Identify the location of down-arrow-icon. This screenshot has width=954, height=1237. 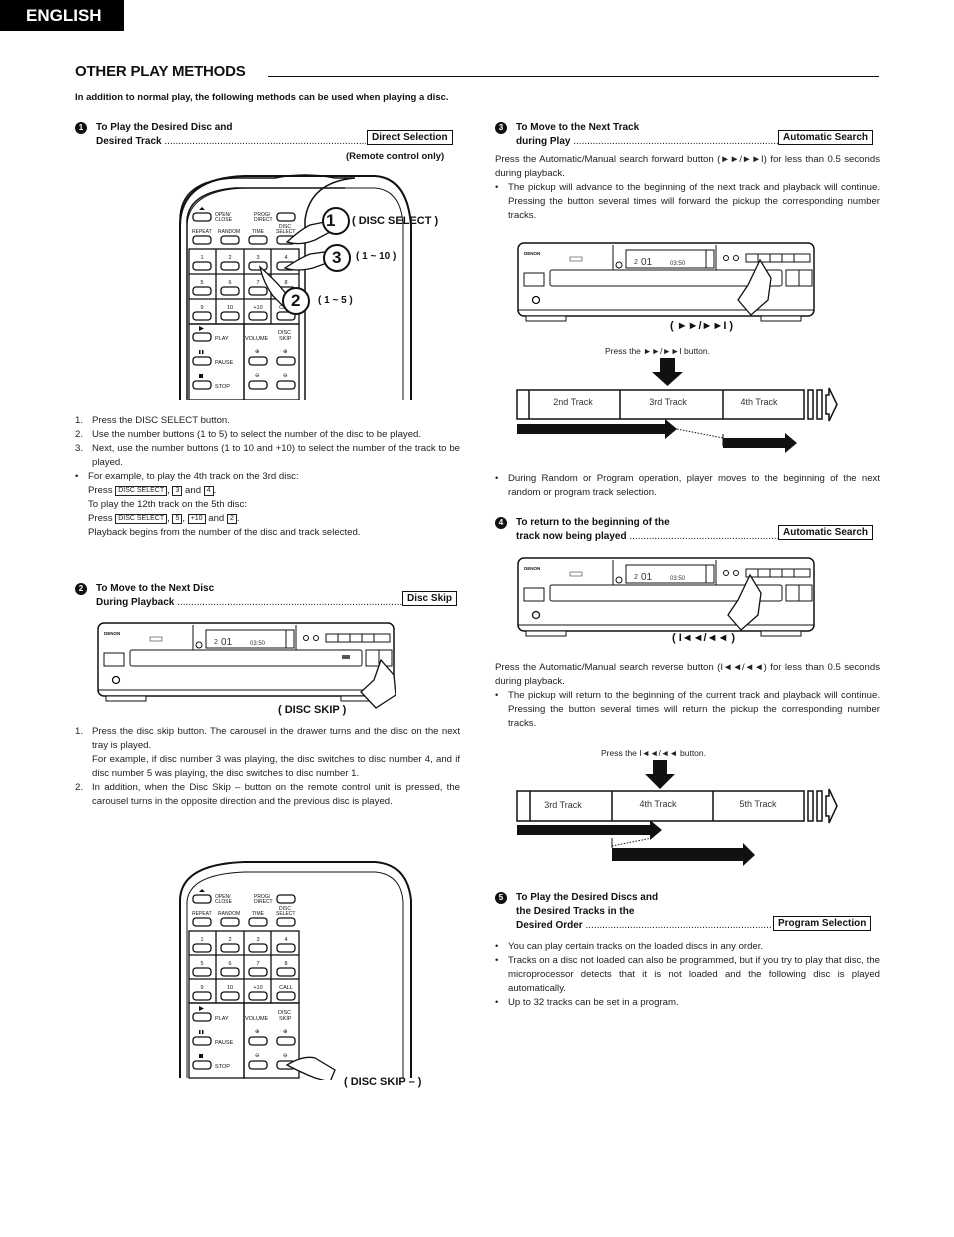
(660, 774).